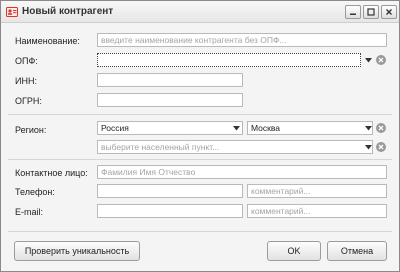 This screenshot has height=272, width=400. What do you see at coordinates (200, 12) in the screenshot?
I see `title-bar: Новый контрагент` at bounding box center [200, 12].